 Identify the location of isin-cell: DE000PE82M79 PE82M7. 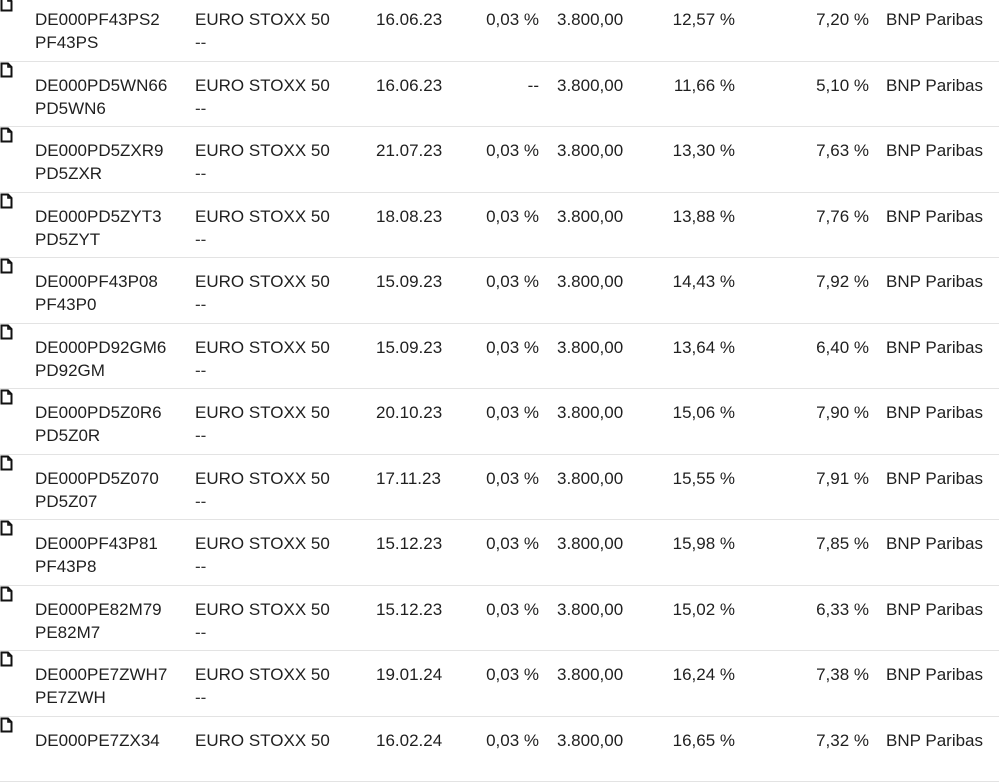
(98, 621).